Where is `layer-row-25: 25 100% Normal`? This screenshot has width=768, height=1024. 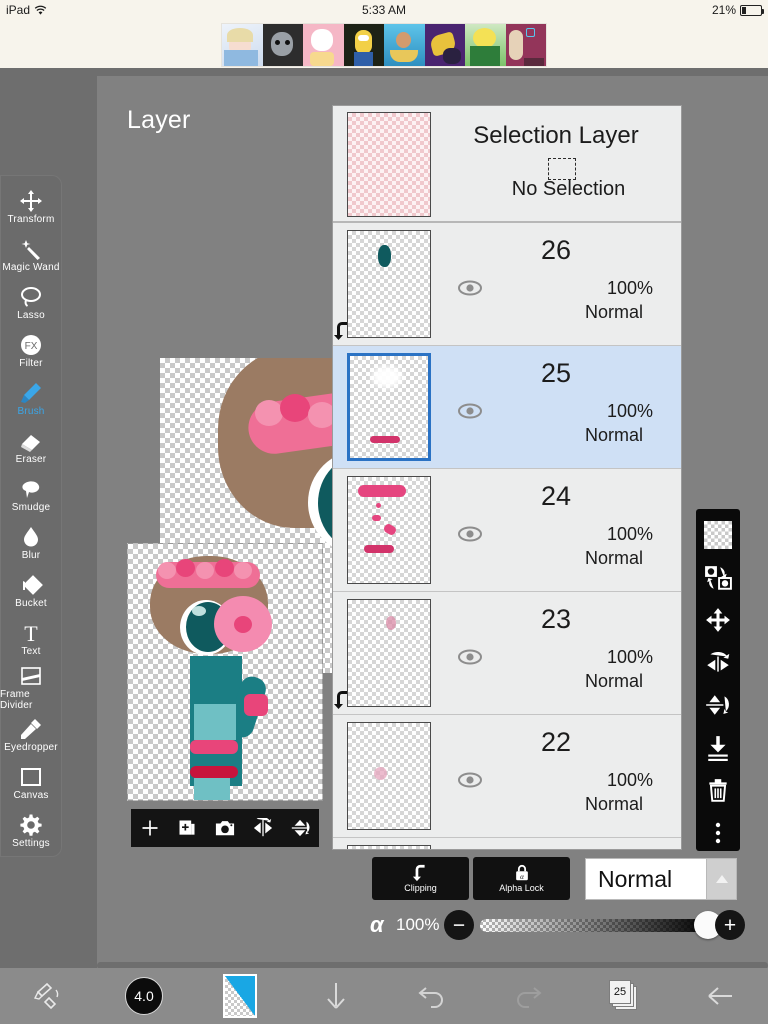 layer-row-25: 25 100% Normal is located at coordinates (507, 407).